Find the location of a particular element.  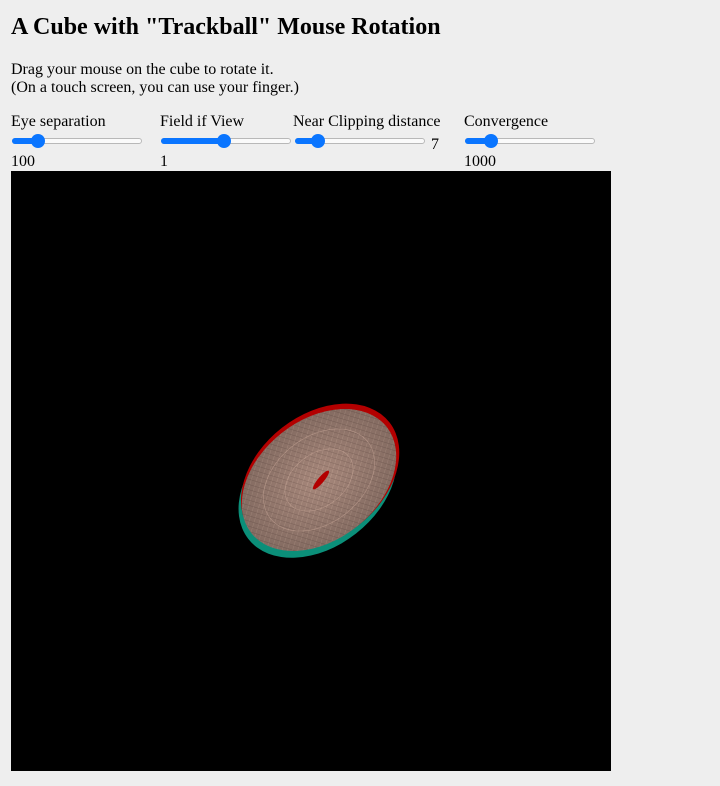

convergence-label: Convergence is located at coordinates (506, 121).